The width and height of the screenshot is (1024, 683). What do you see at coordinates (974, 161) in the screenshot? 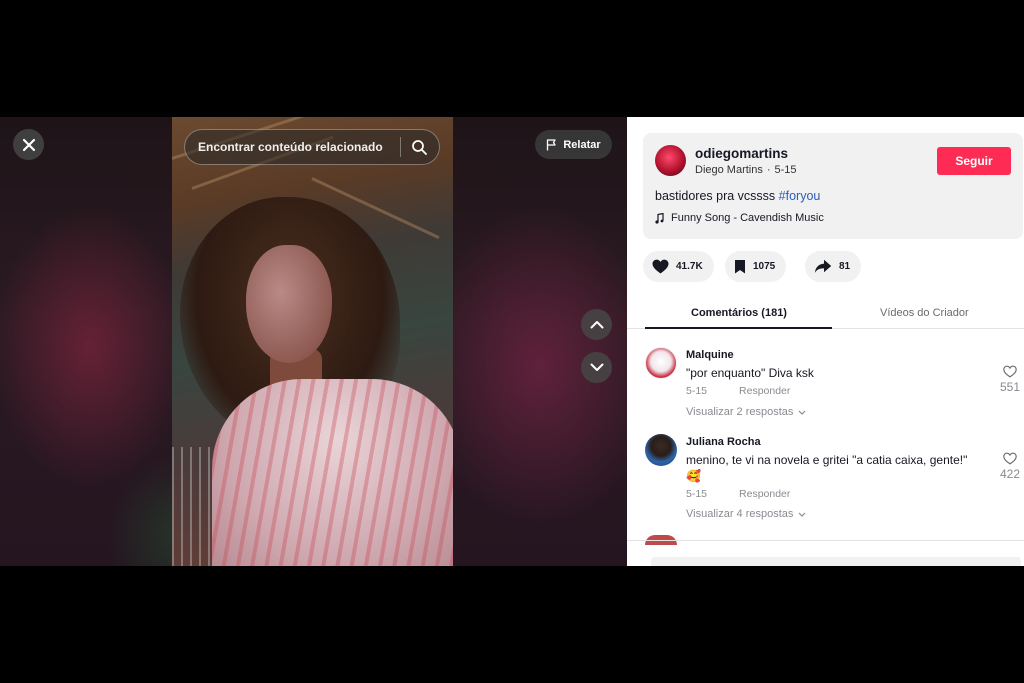
I see `follow-button: Seguir` at bounding box center [974, 161].